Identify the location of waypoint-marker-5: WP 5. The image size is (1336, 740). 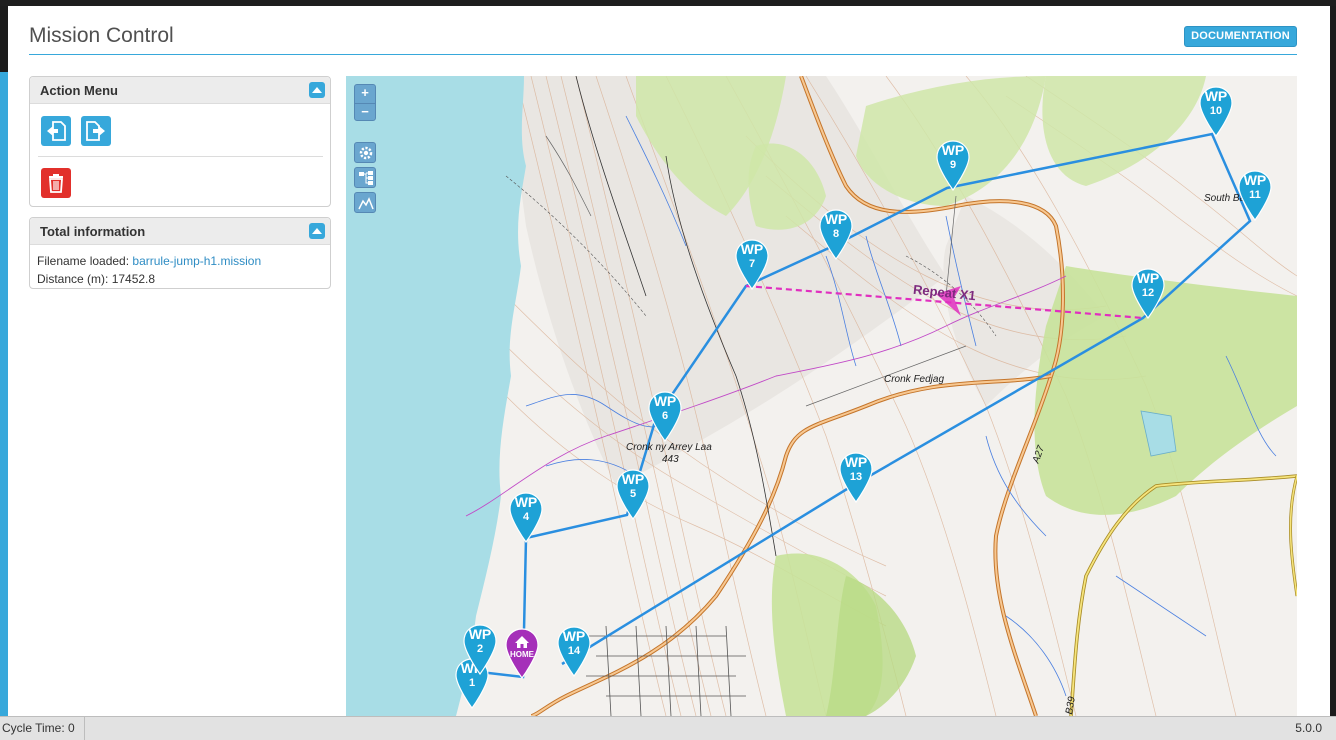
(633, 494).